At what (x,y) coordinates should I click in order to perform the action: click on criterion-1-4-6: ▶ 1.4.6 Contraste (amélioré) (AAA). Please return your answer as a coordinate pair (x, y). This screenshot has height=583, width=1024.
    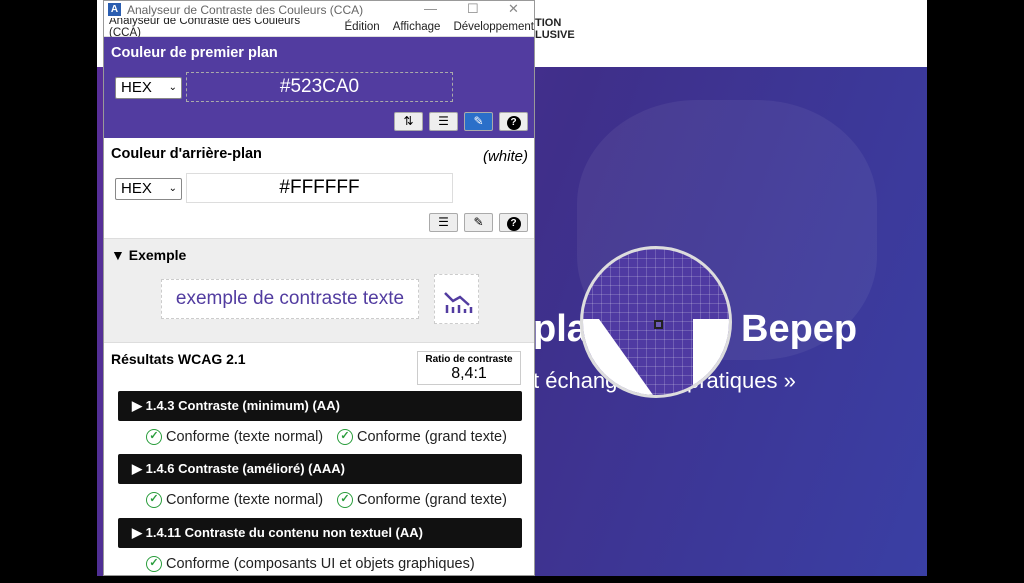
    Looking at the image, I should click on (320, 469).